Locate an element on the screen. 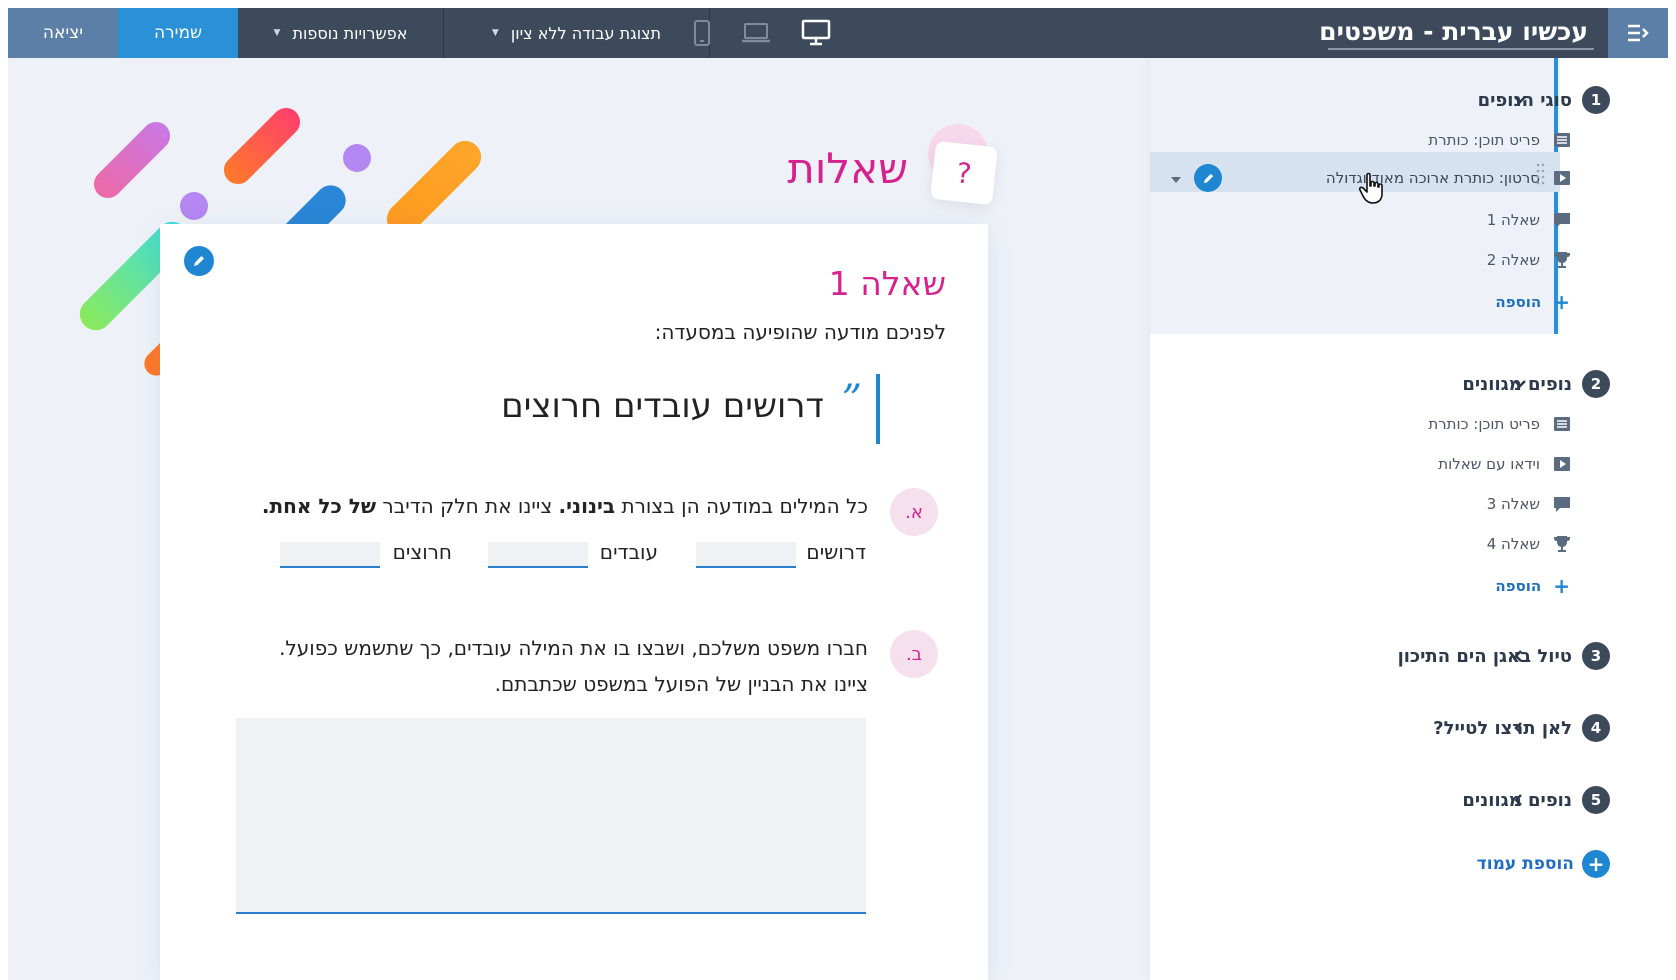 The width and height of the screenshot is (1676, 980). section-2-header: 2 נופים מגוונים is located at coordinates (1536, 384).